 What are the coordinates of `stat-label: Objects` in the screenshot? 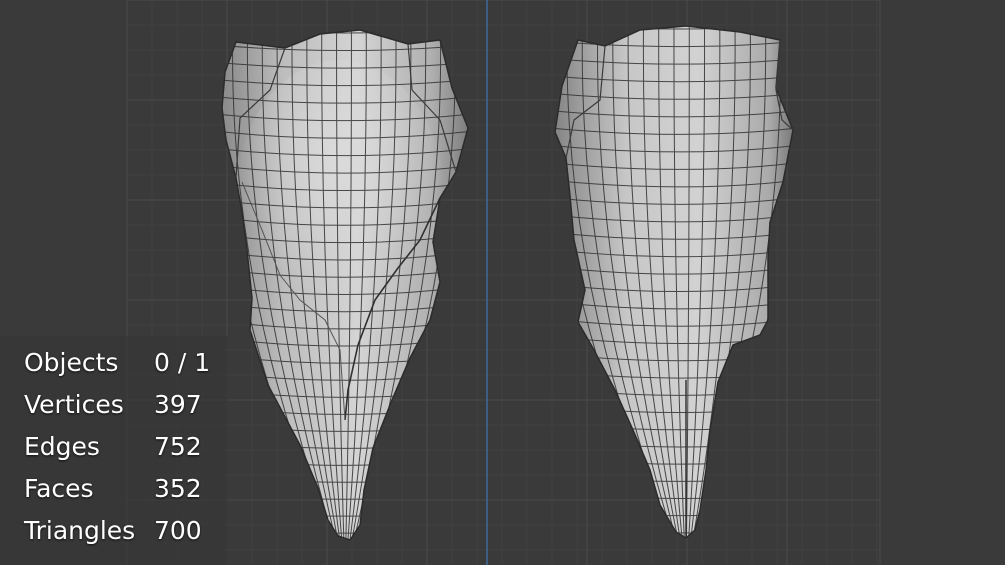 It's located at (71, 362).